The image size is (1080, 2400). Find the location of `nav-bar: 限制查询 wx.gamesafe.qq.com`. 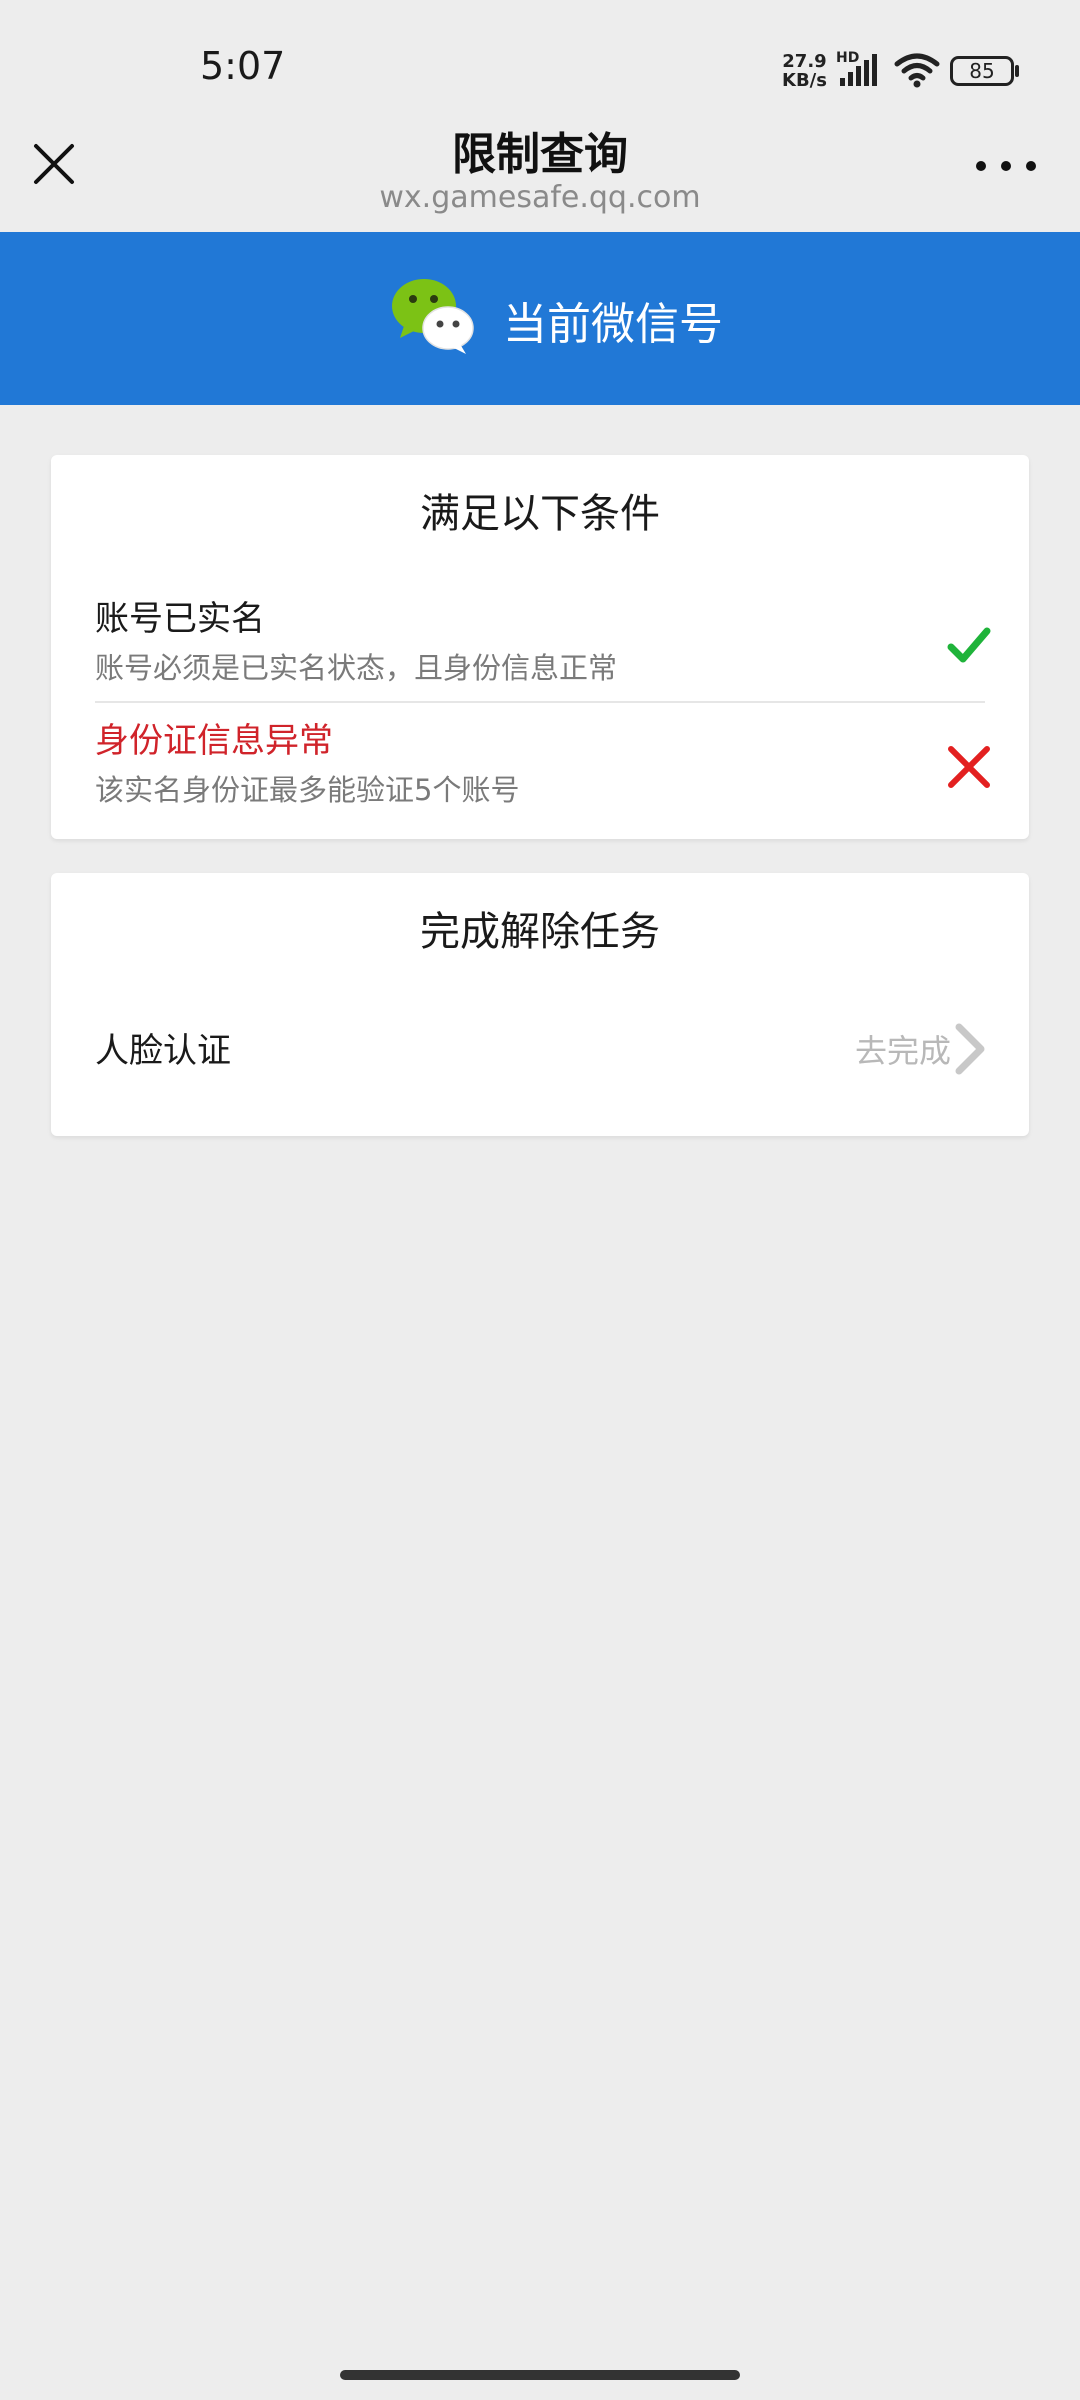

nav-bar: 限制查询 wx.gamesafe.qq.com is located at coordinates (540, 171).